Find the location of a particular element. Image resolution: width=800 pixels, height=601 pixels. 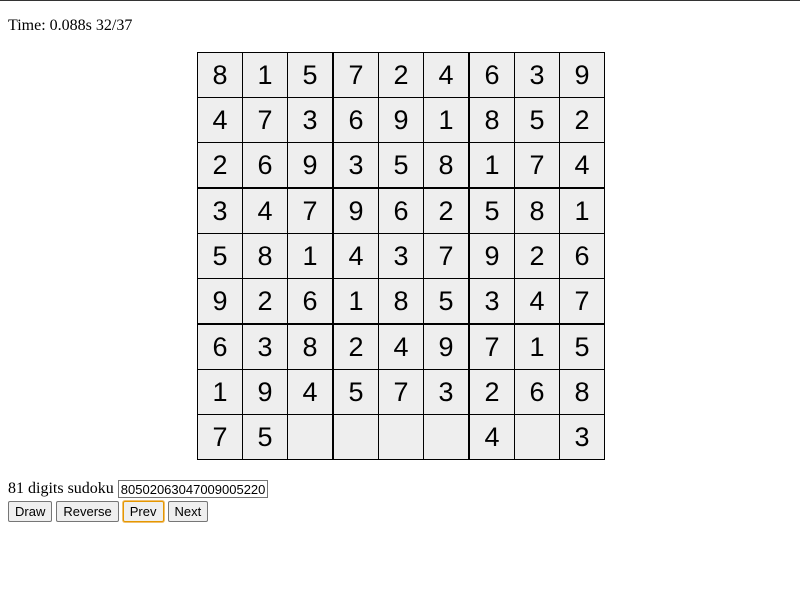

grid-row: 473691852 is located at coordinates (401, 120).